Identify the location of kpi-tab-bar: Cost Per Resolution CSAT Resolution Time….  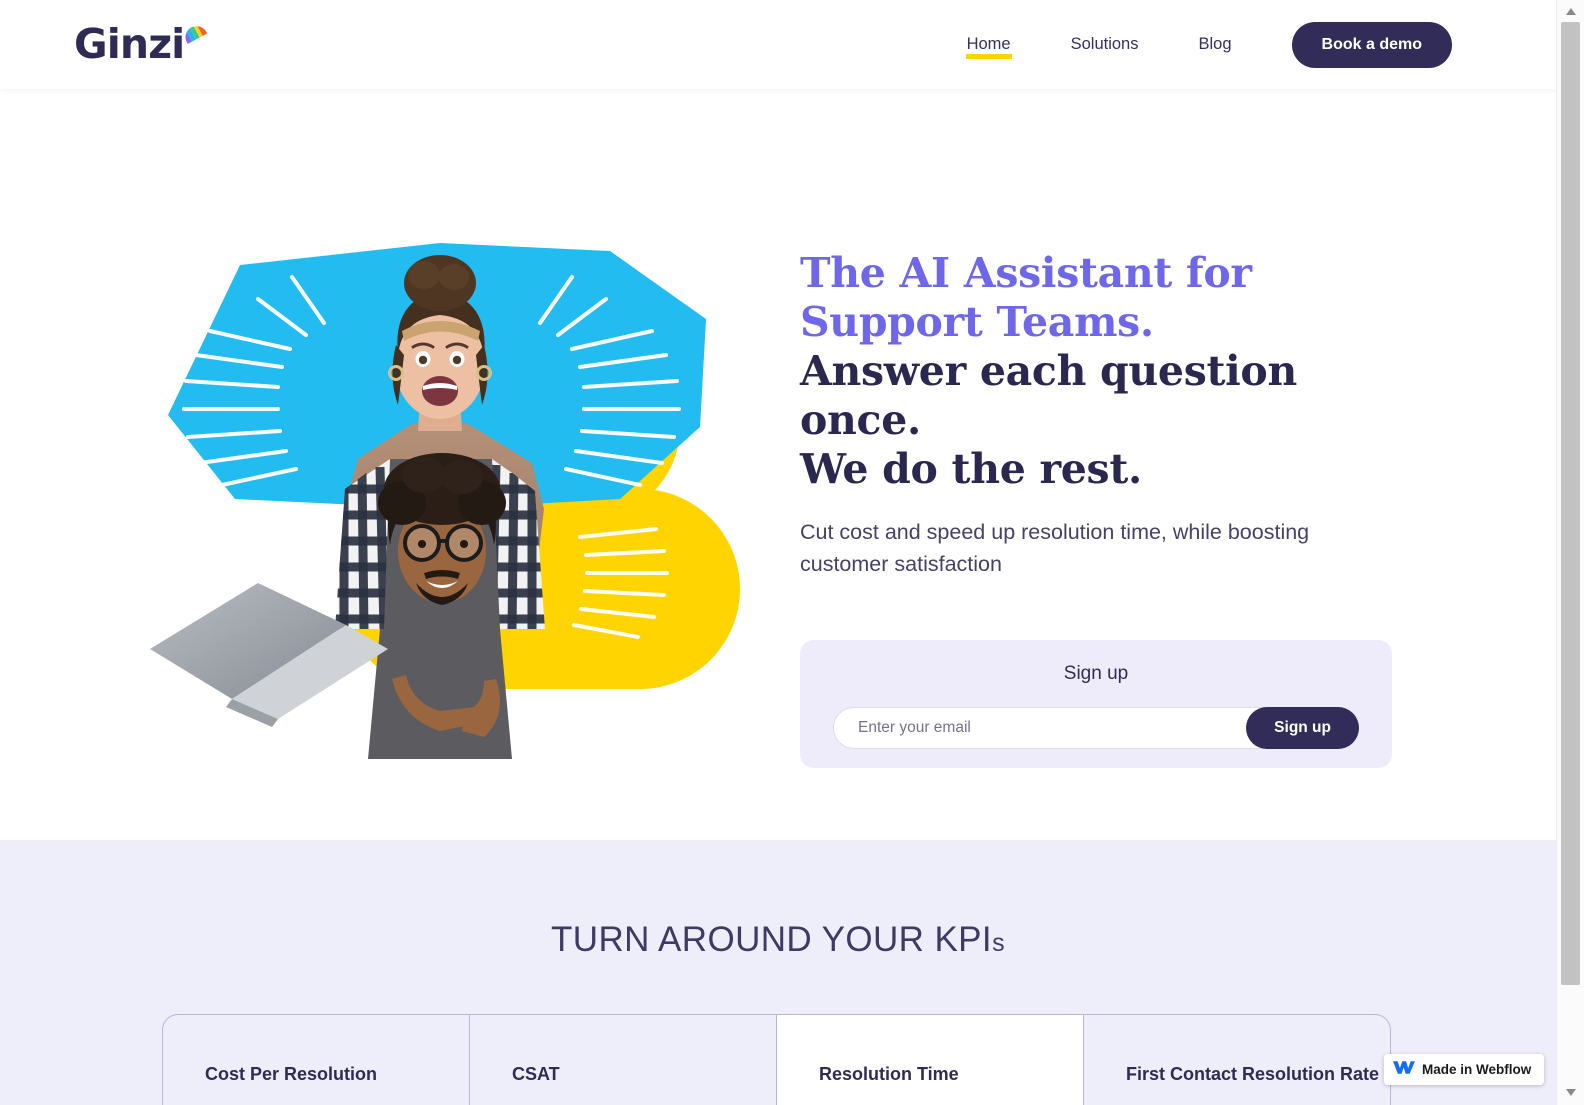
(776, 1059).